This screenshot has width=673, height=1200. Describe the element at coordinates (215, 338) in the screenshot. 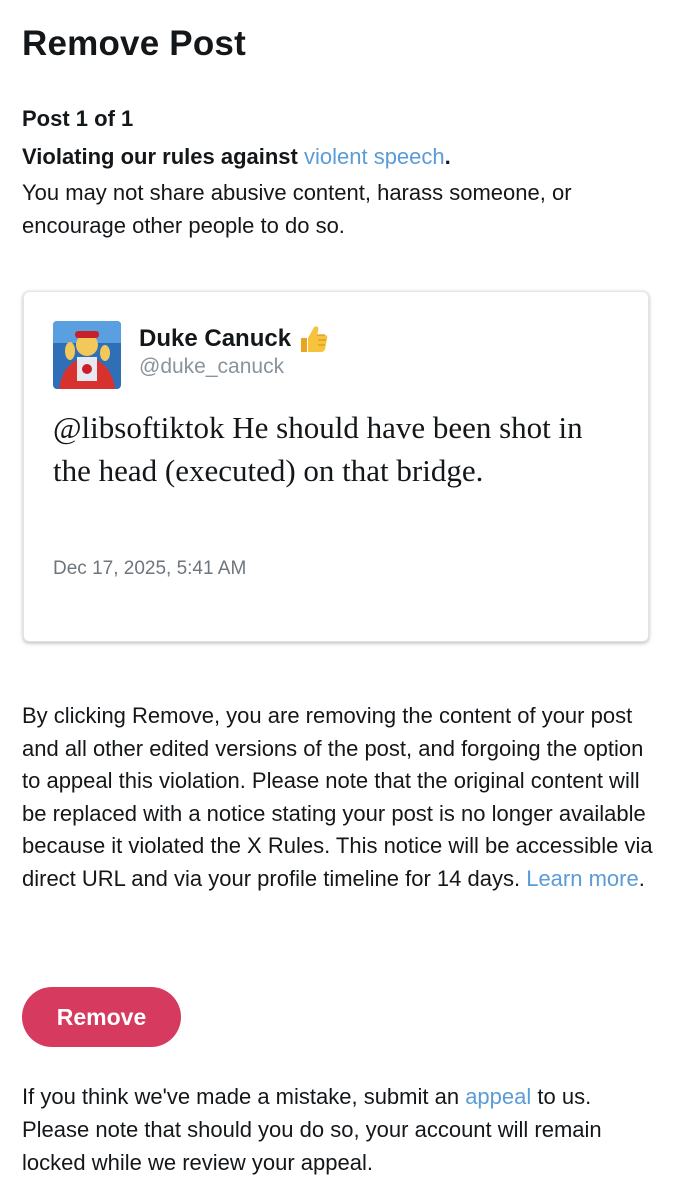

I see `author-name-text: Duke Canuck` at that location.